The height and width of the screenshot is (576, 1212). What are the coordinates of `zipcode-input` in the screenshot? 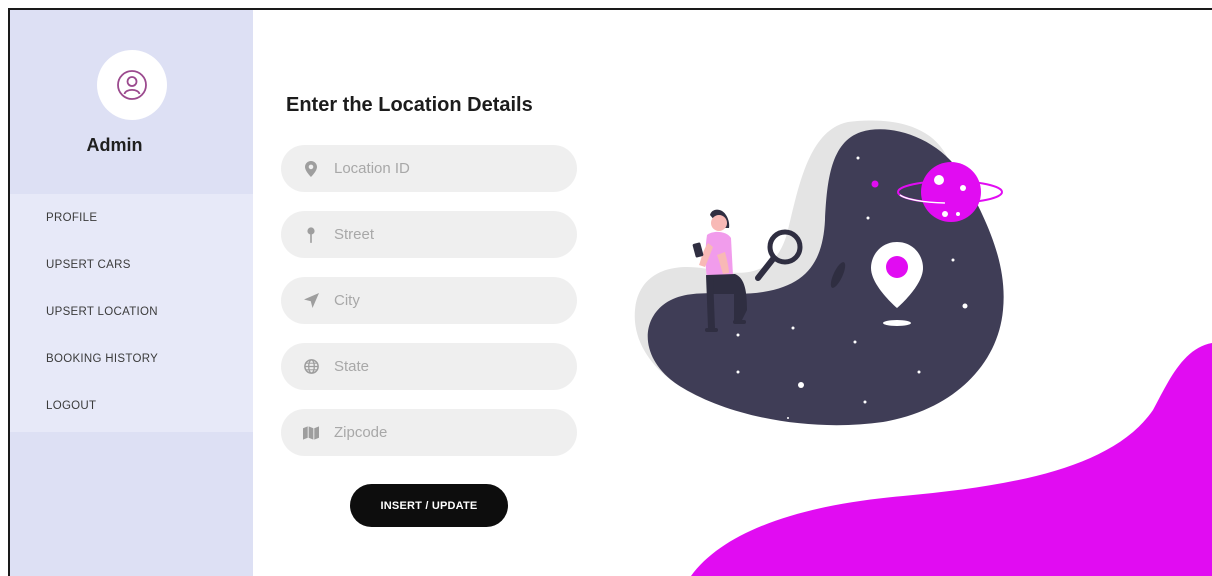 It's located at (444, 432).